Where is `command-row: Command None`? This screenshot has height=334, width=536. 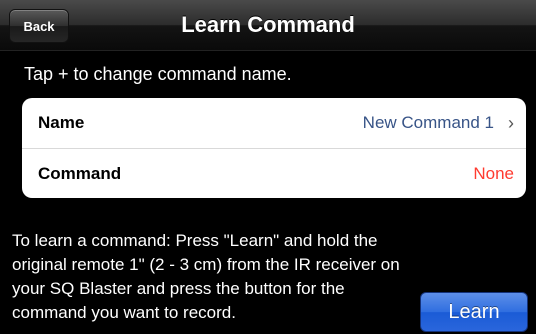 command-row: Command None is located at coordinates (274, 173).